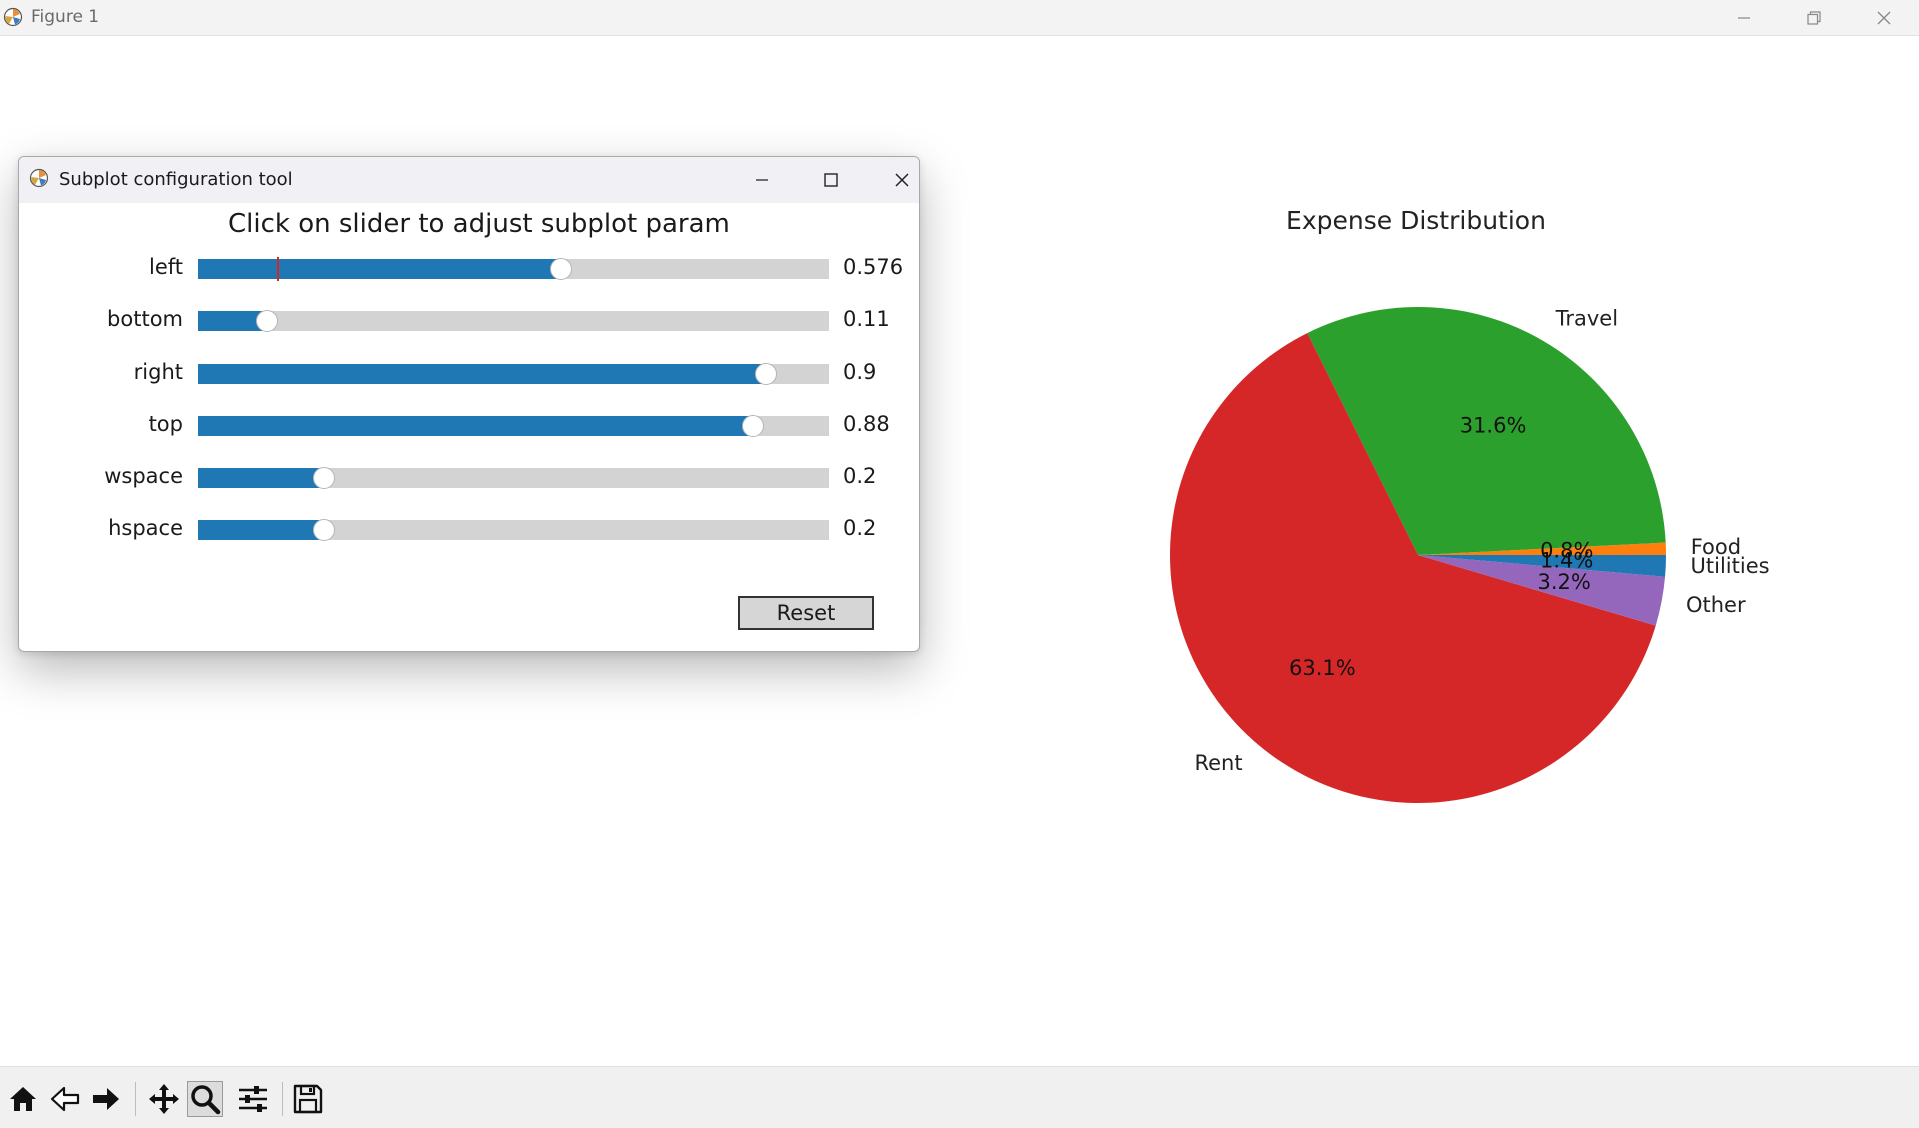 This screenshot has height=1128, width=1919. I want to click on configure-subplots-icon, so click(253, 1099).